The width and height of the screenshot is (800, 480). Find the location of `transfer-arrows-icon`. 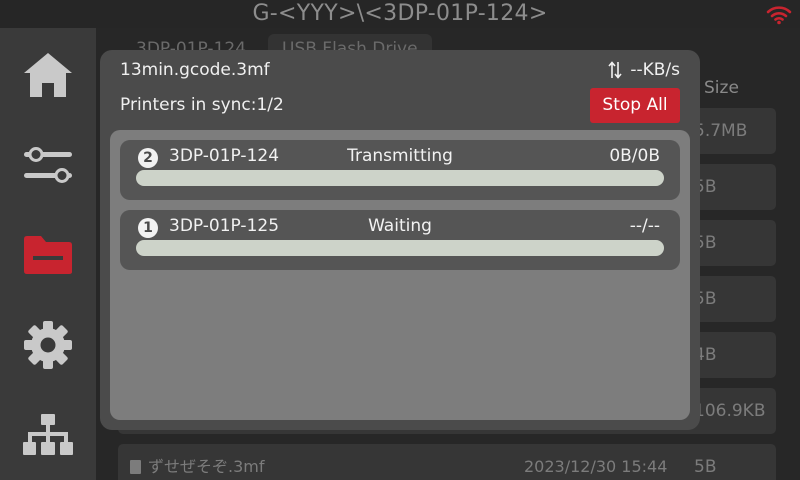

transfer-arrows-icon is located at coordinates (615, 70).